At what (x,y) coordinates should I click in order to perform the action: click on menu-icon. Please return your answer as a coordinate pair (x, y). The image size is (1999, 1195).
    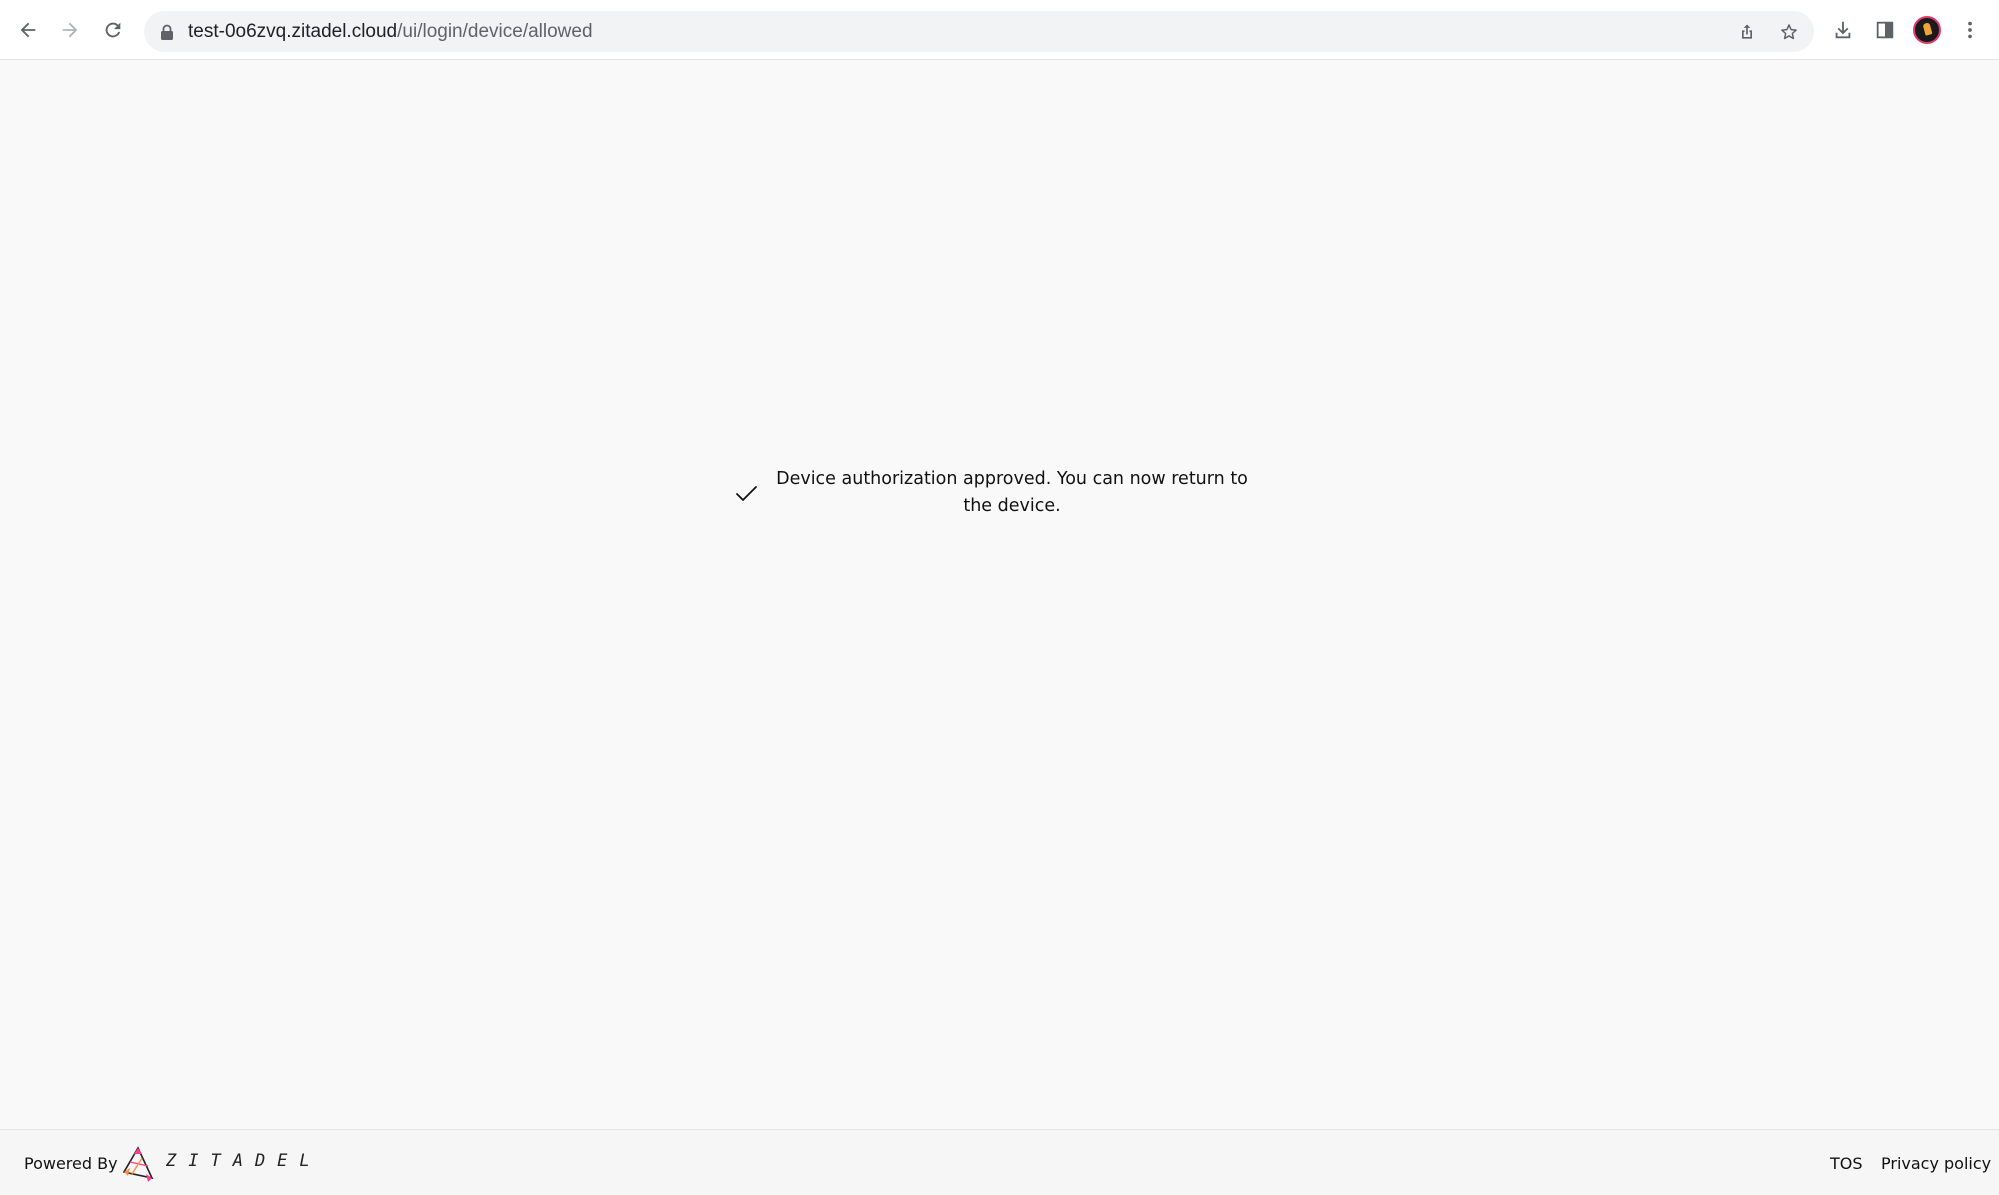
    Looking at the image, I should click on (1970, 30).